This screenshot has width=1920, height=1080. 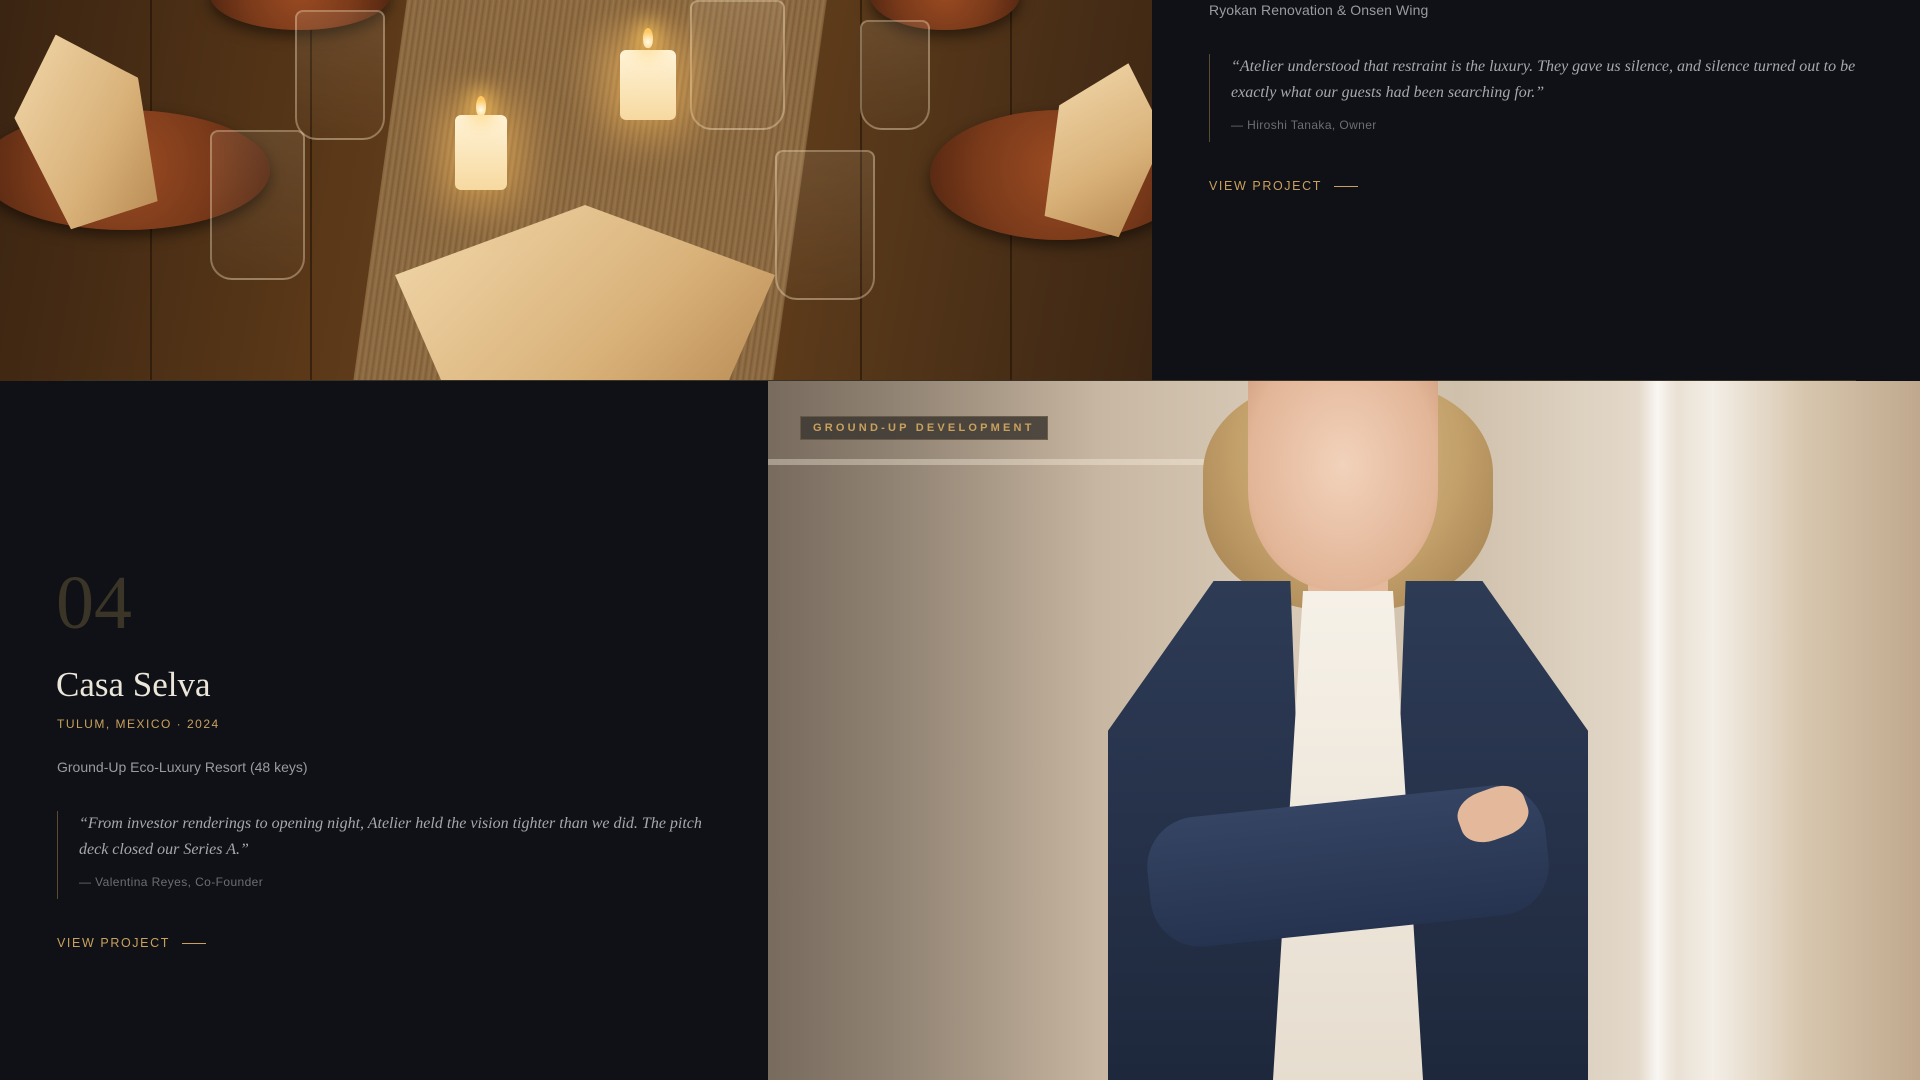 What do you see at coordinates (924, 428) in the screenshot?
I see `category-tag: GROUND-UP DEVELOPMENT` at bounding box center [924, 428].